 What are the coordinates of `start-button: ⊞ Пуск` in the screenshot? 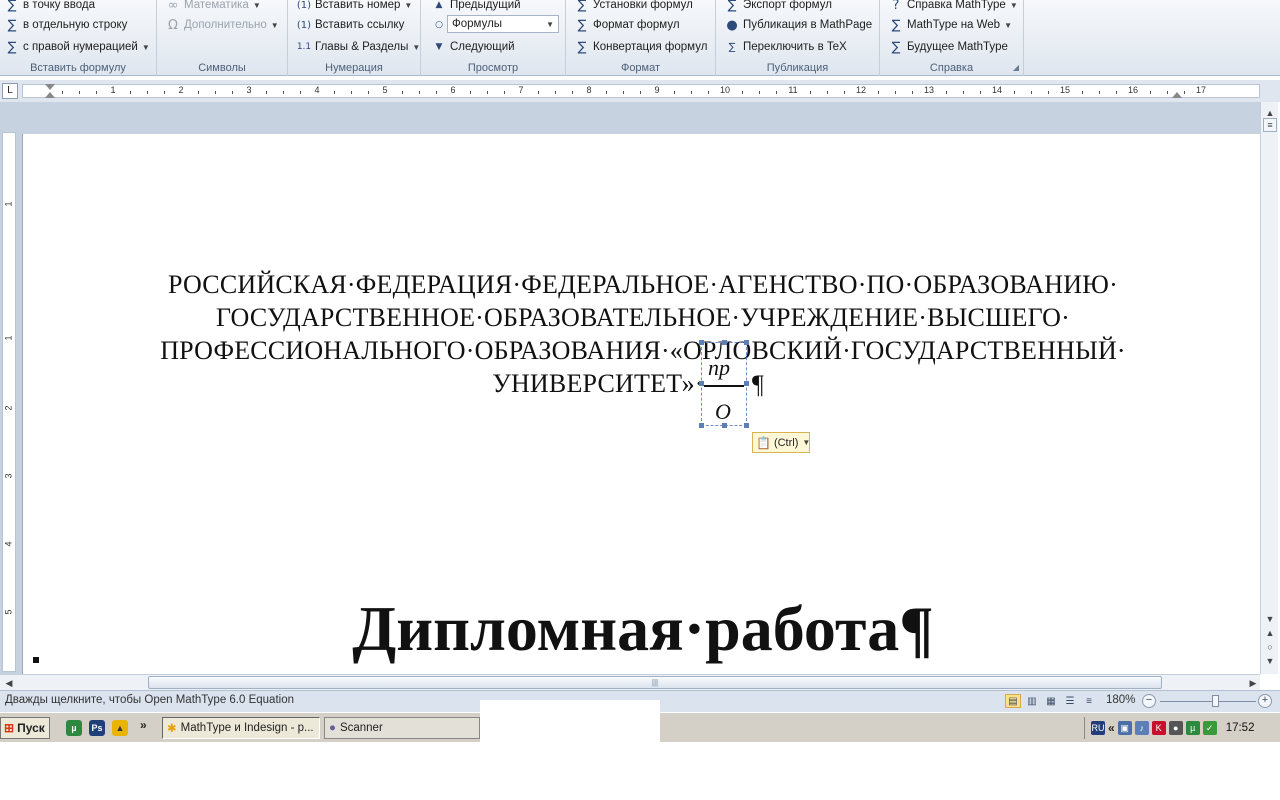 It's located at (25, 728).